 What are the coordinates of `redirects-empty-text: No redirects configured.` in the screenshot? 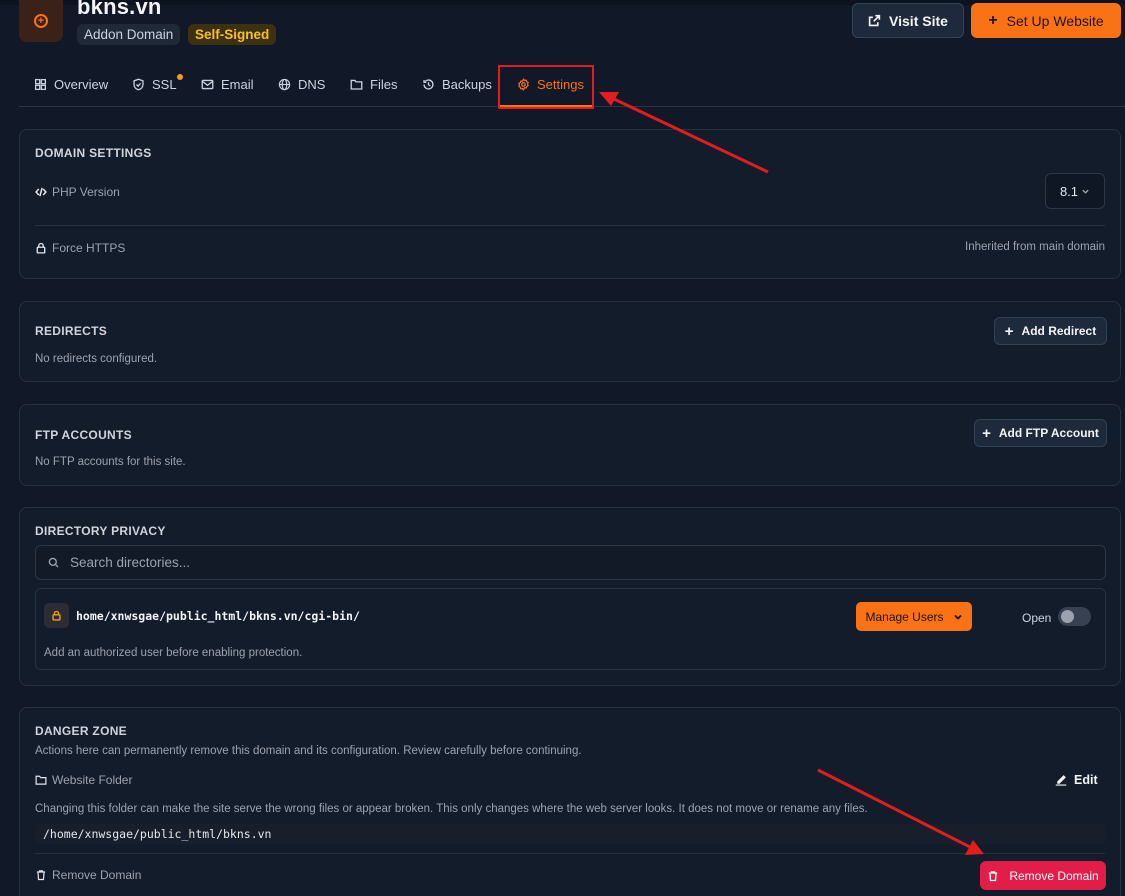 It's located at (96, 359).